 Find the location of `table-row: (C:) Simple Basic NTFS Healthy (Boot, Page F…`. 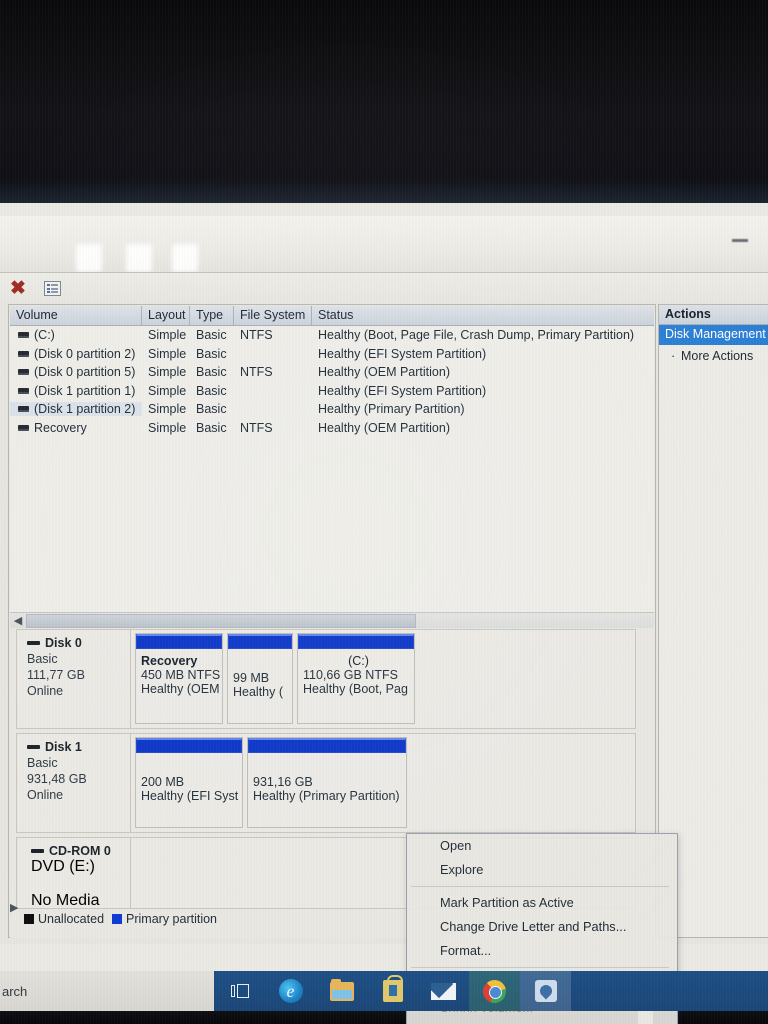

table-row: (C:) Simple Basic NTFS Healthy (Boot, Page F… is located at coordinates (332, 335).